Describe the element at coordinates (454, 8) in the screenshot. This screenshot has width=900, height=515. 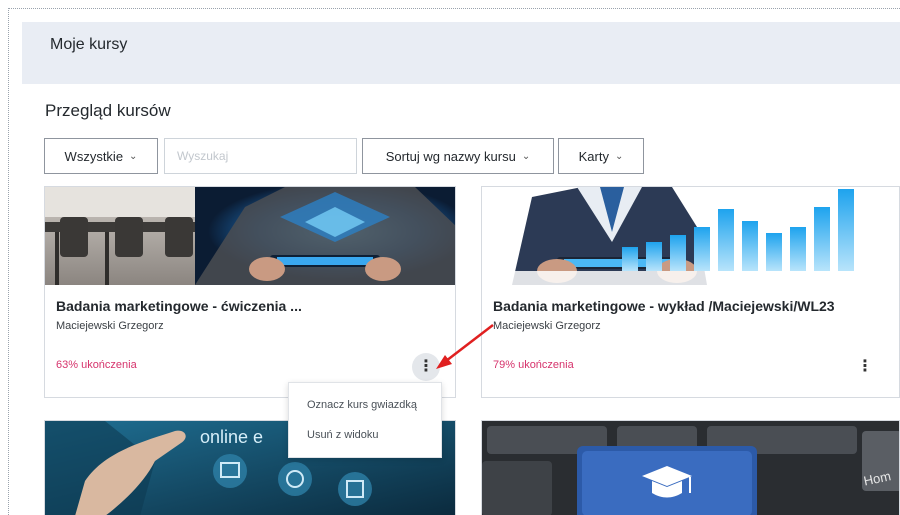
I see `frame-border-top` at that location.